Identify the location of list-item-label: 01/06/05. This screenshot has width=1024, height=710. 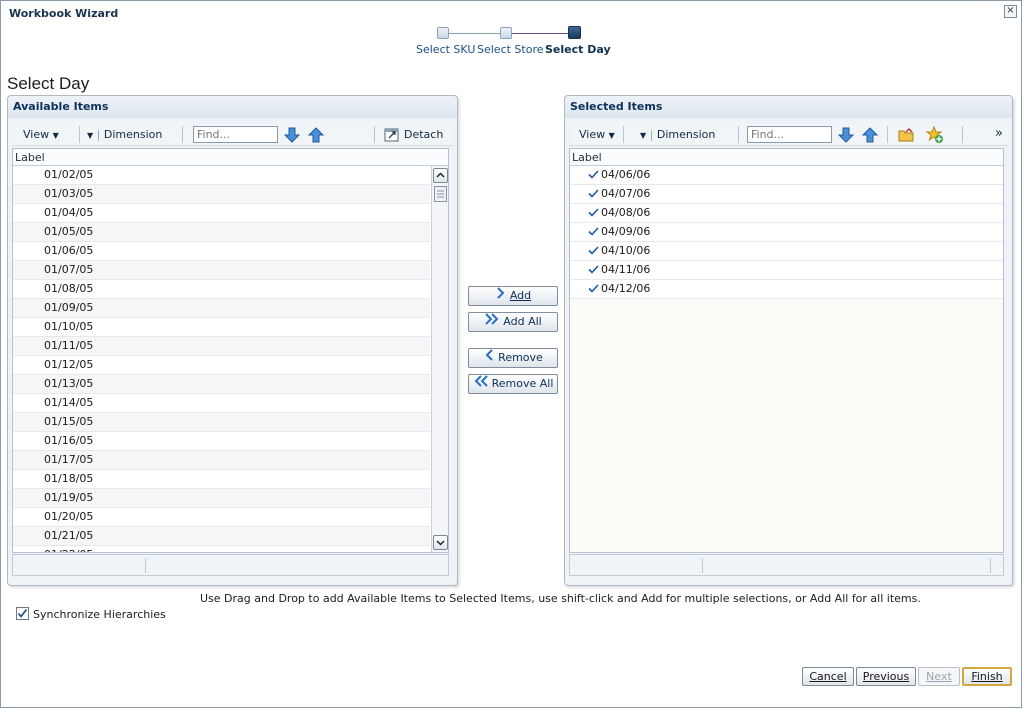
(69, 250).